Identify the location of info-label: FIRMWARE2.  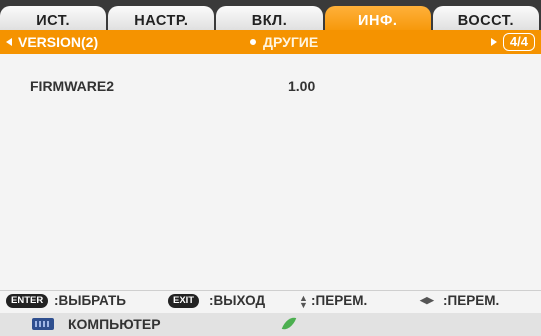
(72, 86).